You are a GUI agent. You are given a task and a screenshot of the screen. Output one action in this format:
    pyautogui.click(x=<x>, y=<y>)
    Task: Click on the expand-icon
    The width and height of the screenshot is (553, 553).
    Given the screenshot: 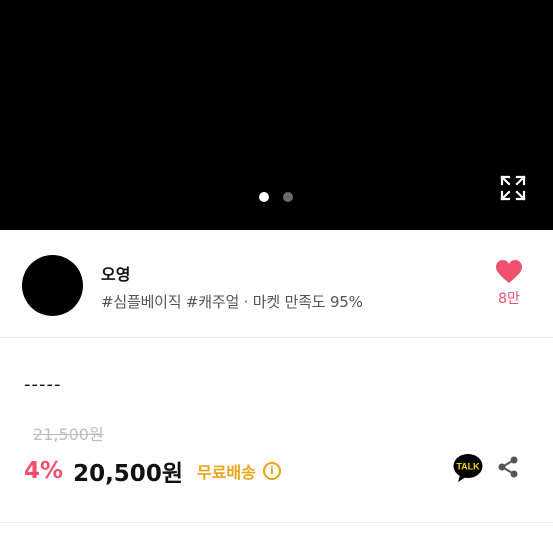 What is the action you would take?
    pyautogui.click(x=513, y=188)
    